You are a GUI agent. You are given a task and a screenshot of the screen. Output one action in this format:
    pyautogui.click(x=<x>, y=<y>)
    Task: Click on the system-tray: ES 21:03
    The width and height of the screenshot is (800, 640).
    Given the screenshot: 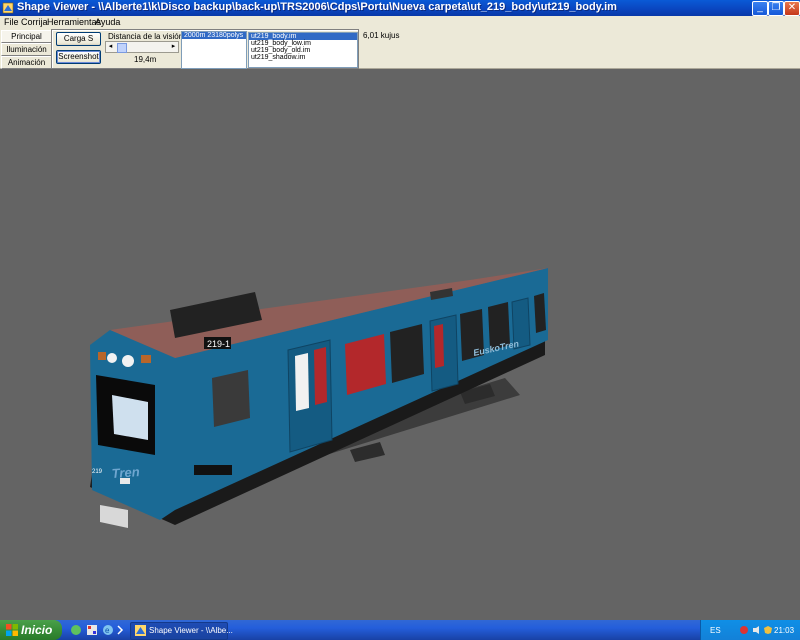 What is the action you would take?
    pyautogui.click(x=750, y=630)
    